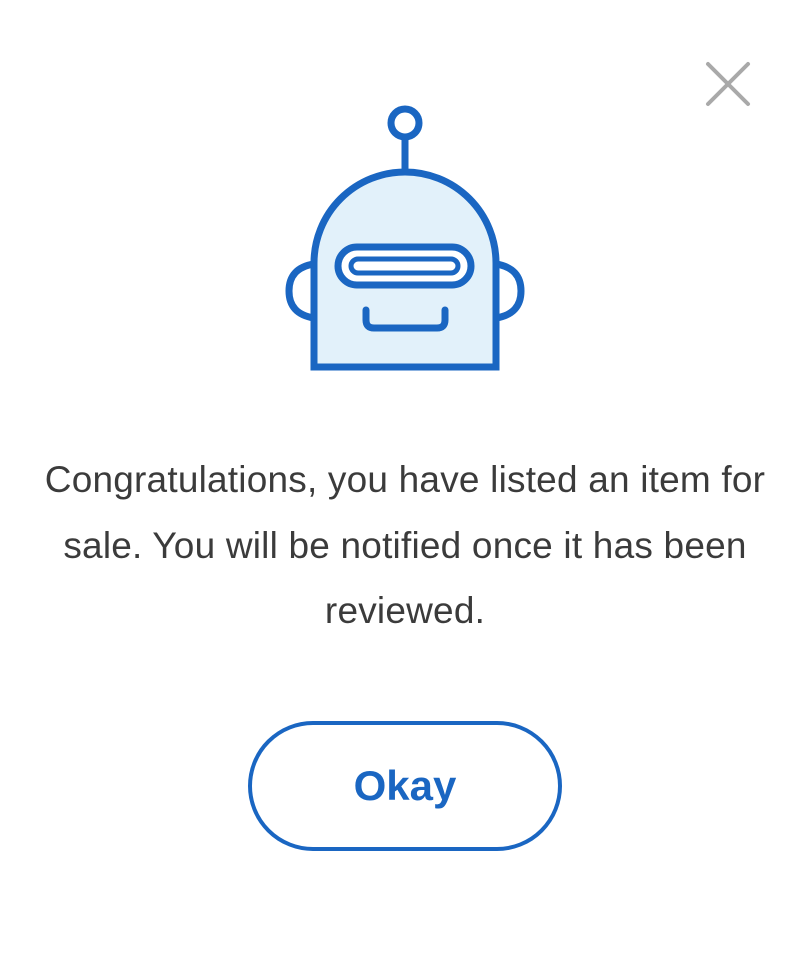  I want to click on close-button, so click(728, 84).